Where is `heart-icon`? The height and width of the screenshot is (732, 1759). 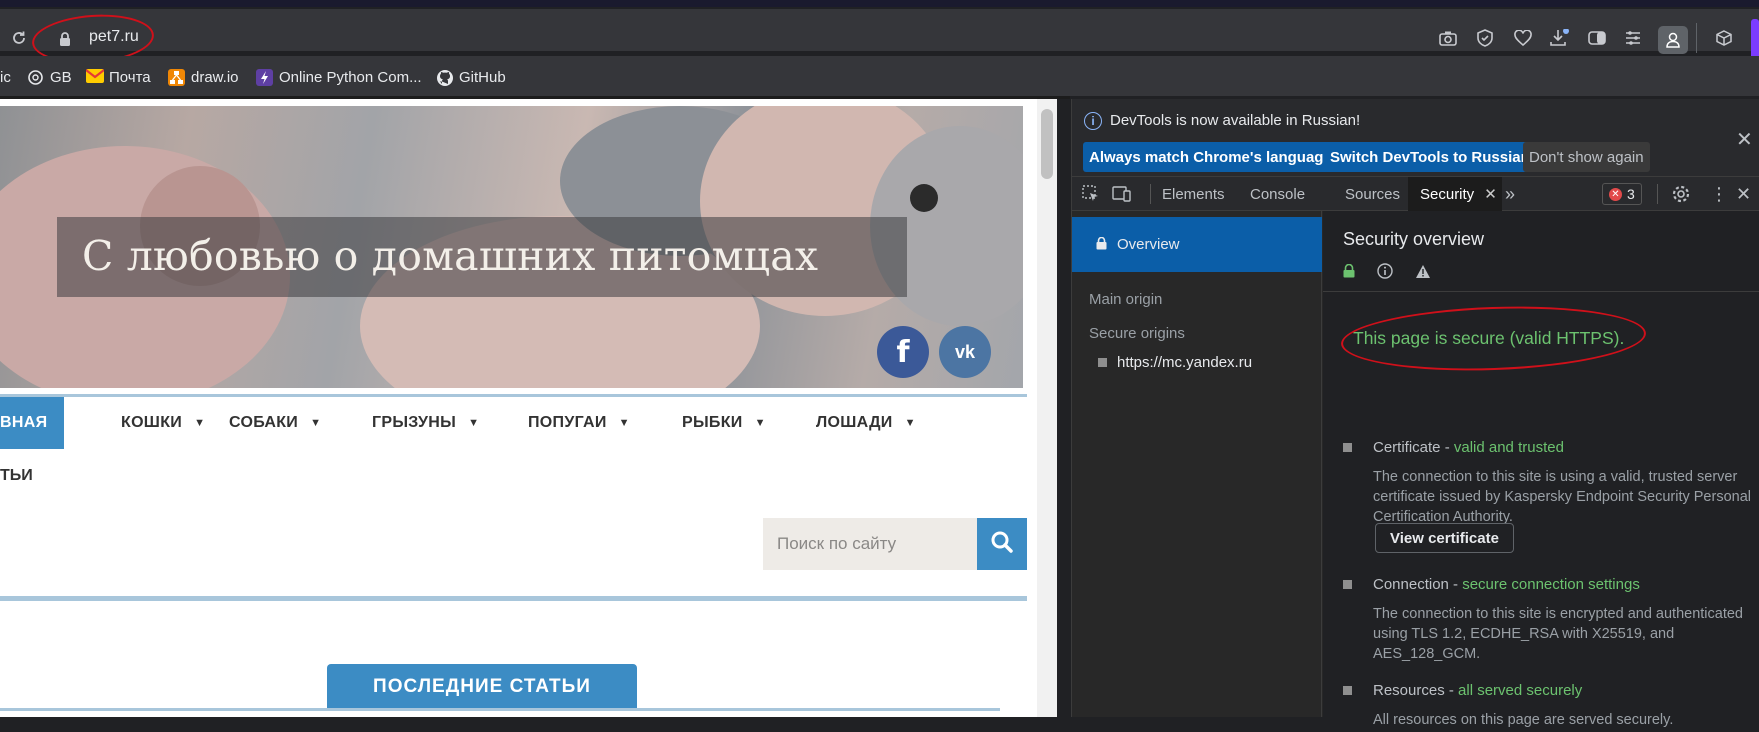 heart-icon is located at coordinates (1523, 38).